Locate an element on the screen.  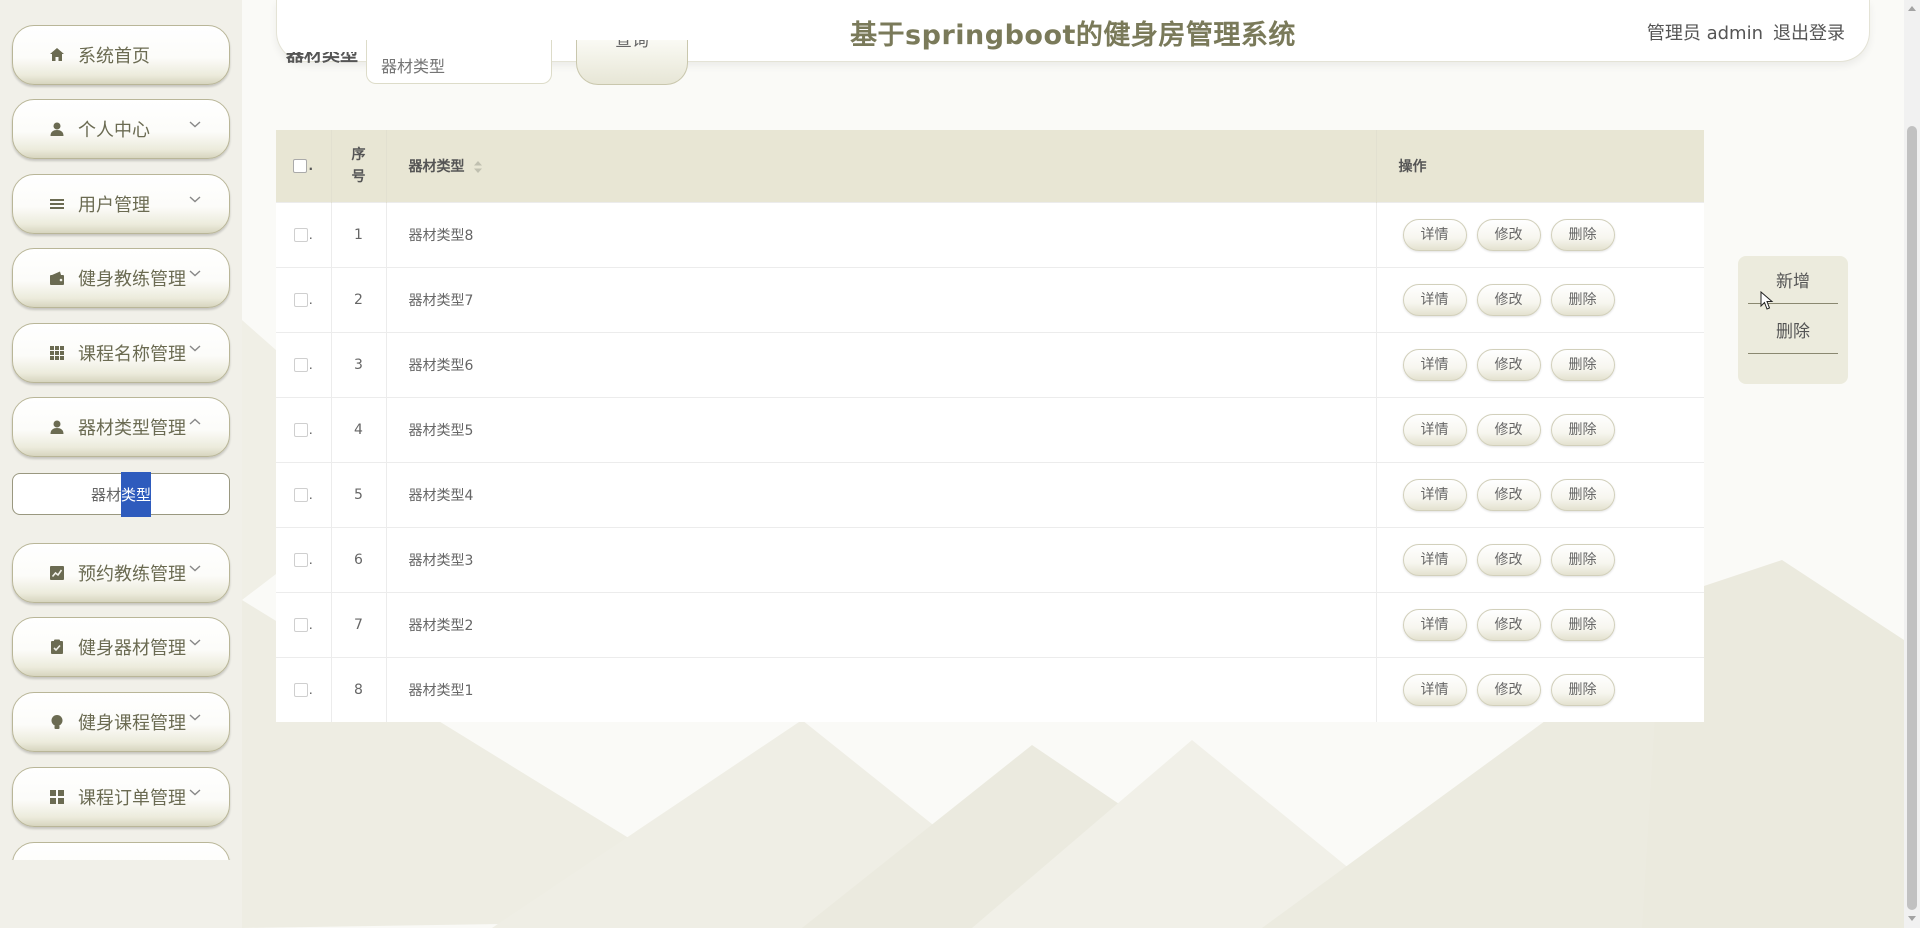
chart-icon is located at coordinates (57, 573).